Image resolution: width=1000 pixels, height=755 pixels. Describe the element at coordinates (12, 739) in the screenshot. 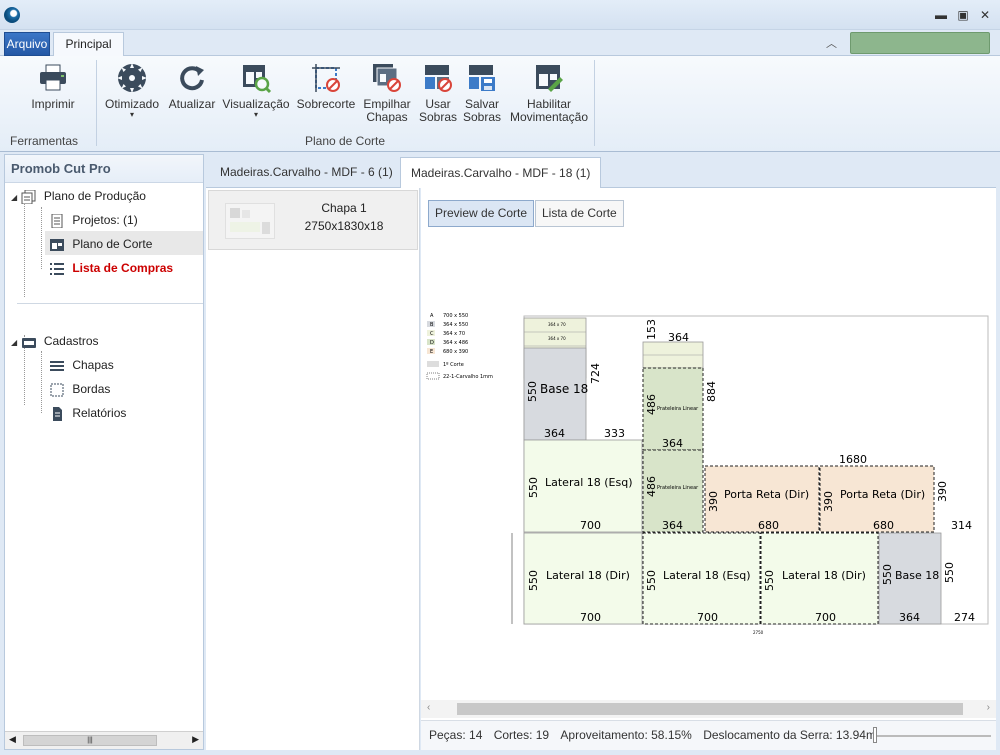

I see `scroll-left-icon: ◀` at that location.